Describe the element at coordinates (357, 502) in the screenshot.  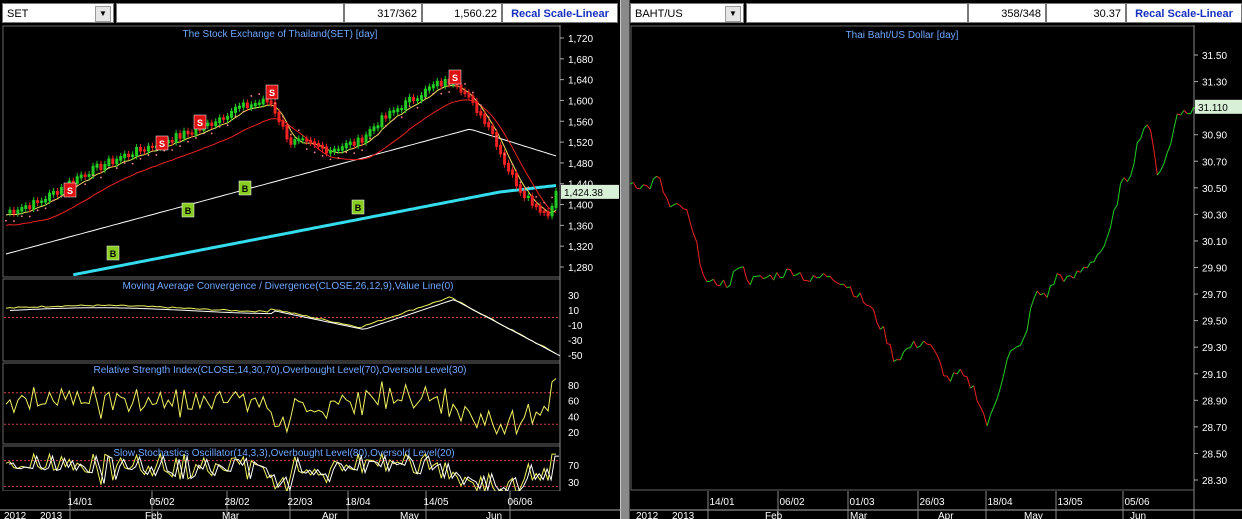
I see `date-tick-label: 18/04` at that location.